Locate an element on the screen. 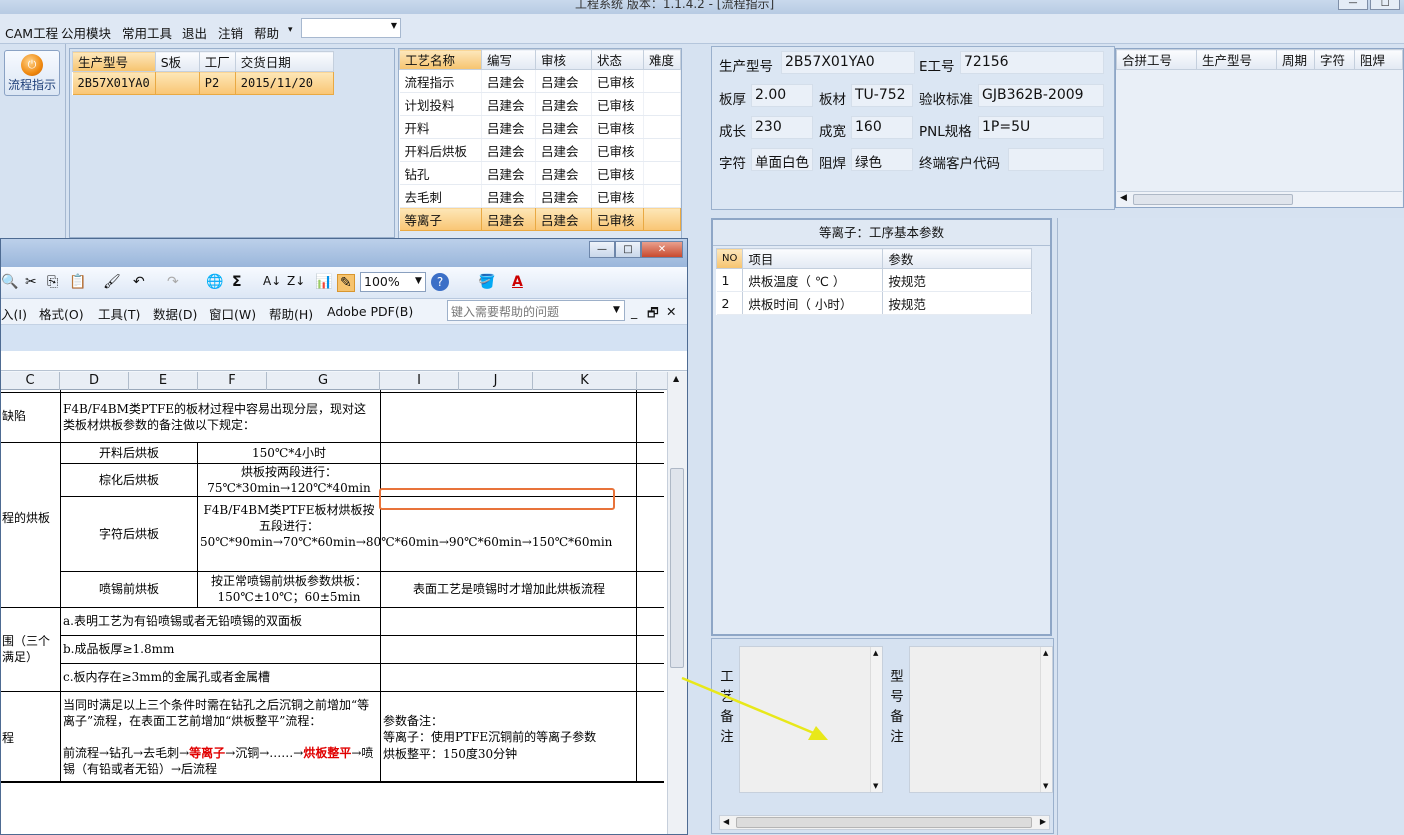 This screenshot has width=1404, height=835. table-row: 2 烘板时间（ 小时） 按规范 is located at coordinates (874, 303).